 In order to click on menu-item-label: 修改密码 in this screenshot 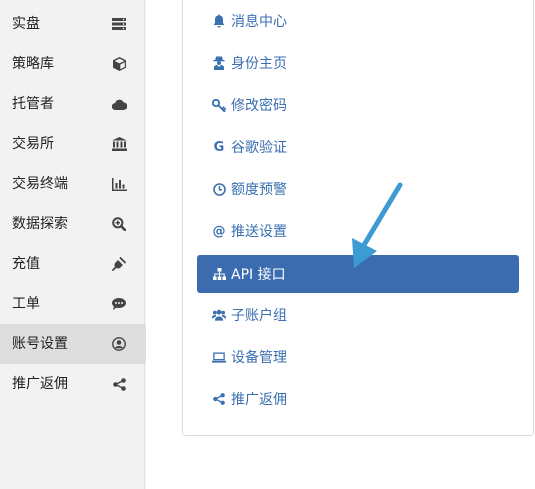, I will do `click(259, 106)`.